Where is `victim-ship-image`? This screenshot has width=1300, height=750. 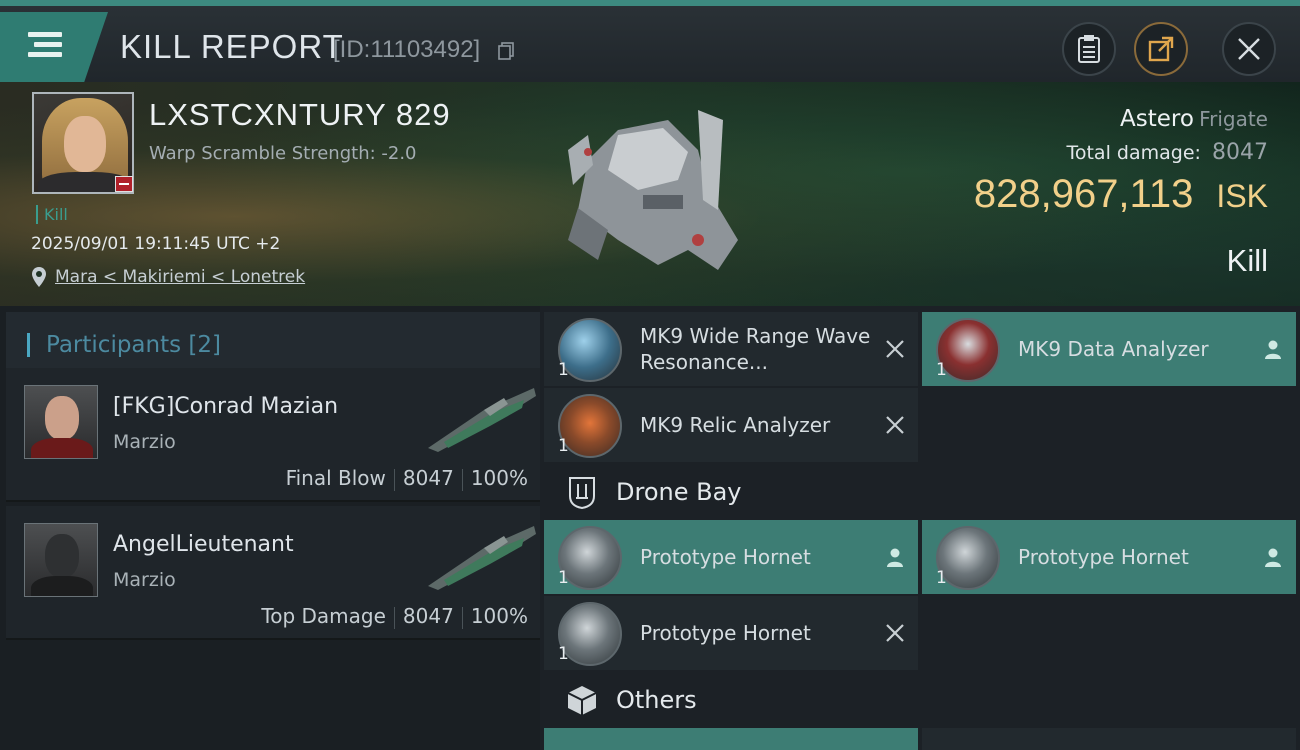 victim-ship-image is located at coordinates (653, 190).